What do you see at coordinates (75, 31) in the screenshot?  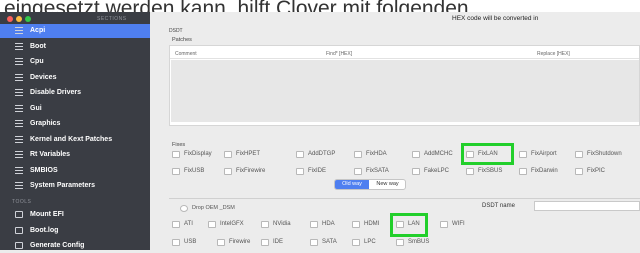 I see `sidebar-item-acpi: Acpi` at bounding box center [75, 31].